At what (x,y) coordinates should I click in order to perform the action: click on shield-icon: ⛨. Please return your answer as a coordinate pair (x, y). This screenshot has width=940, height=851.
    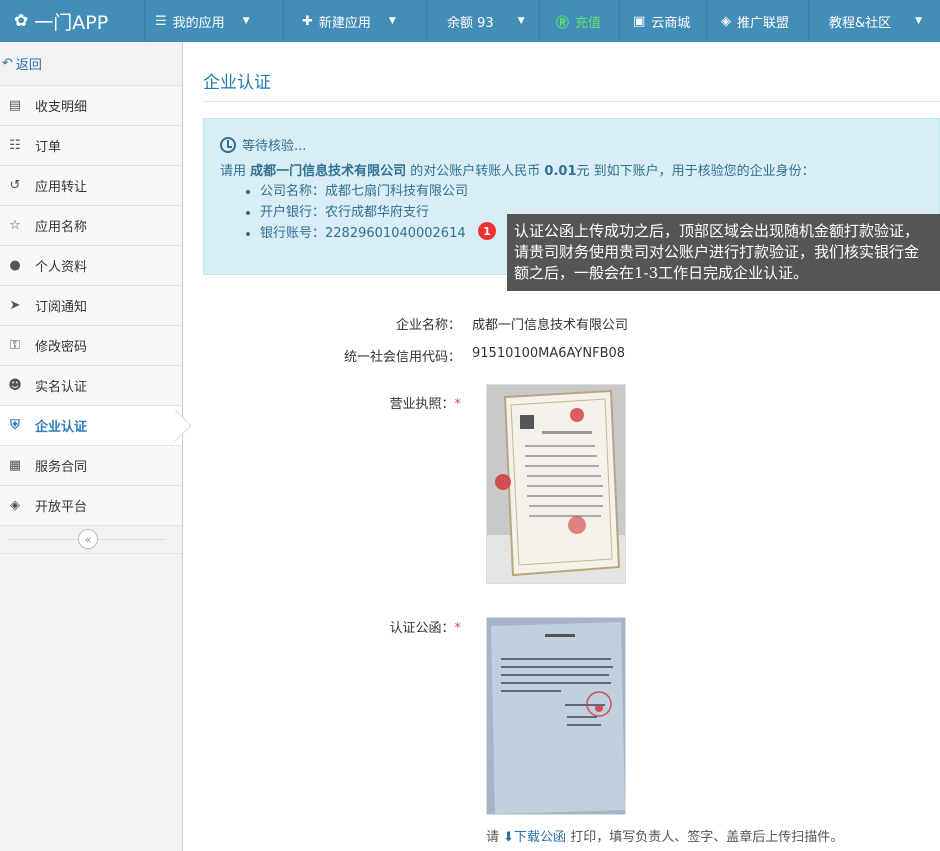
    Looking at the image, I should click on (15, 425).